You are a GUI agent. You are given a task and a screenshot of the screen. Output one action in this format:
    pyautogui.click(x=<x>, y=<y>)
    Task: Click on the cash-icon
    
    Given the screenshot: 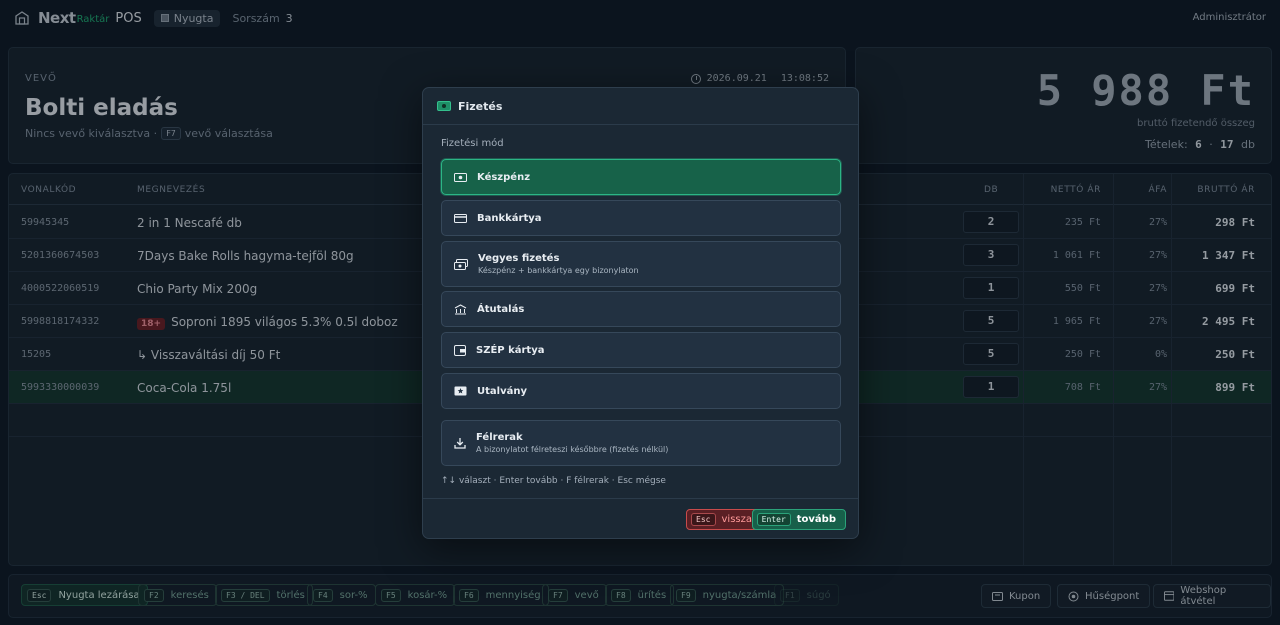 What is the action you would take?
    pyautogui.click(x=460, y=177)
    